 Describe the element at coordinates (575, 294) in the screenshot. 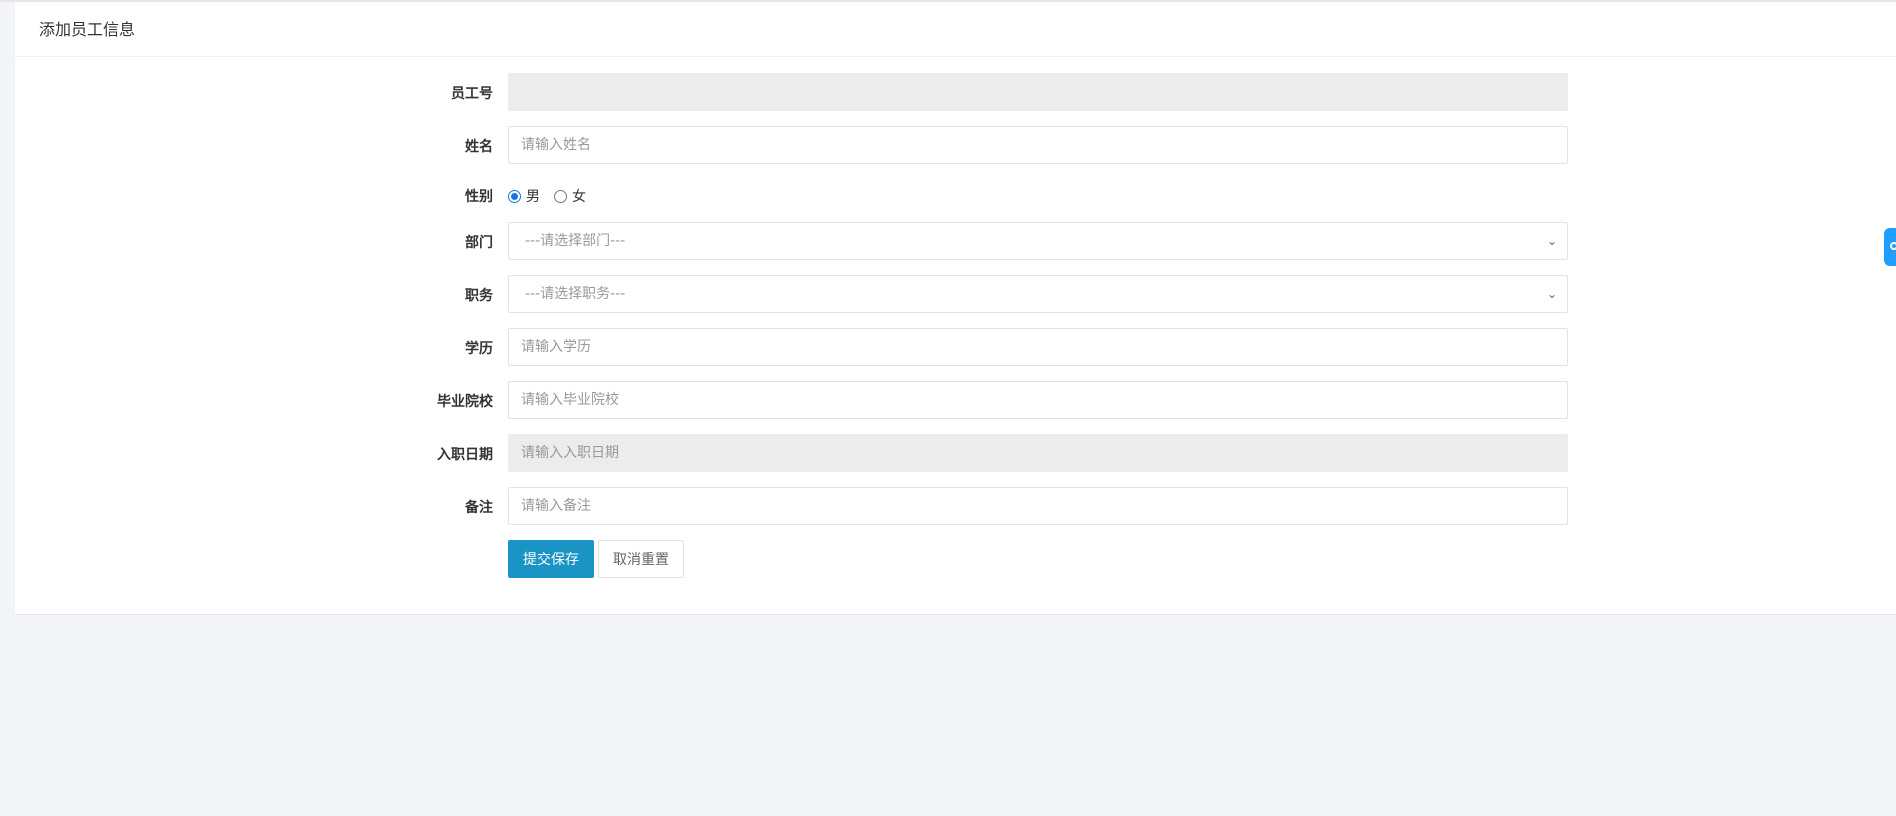

I see `position-selected-value: ---请选择职务---` at that location.